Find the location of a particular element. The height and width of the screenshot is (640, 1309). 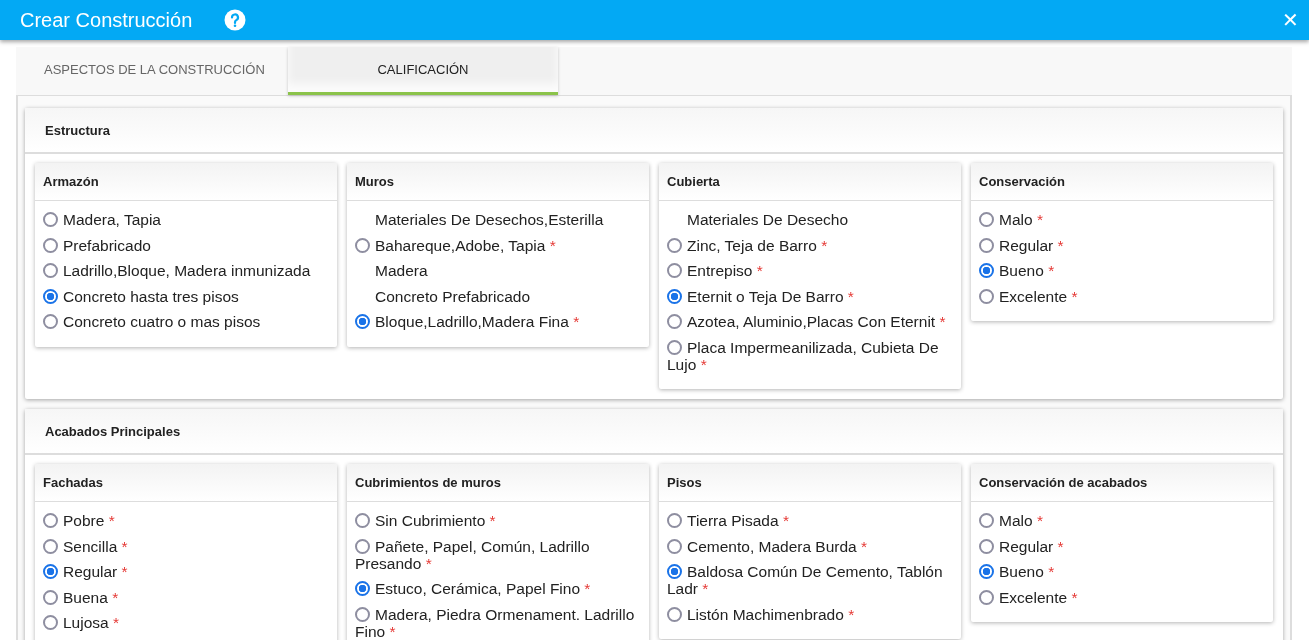

radio-option: Tierra Pisada * is located at coordinates (810, 521).